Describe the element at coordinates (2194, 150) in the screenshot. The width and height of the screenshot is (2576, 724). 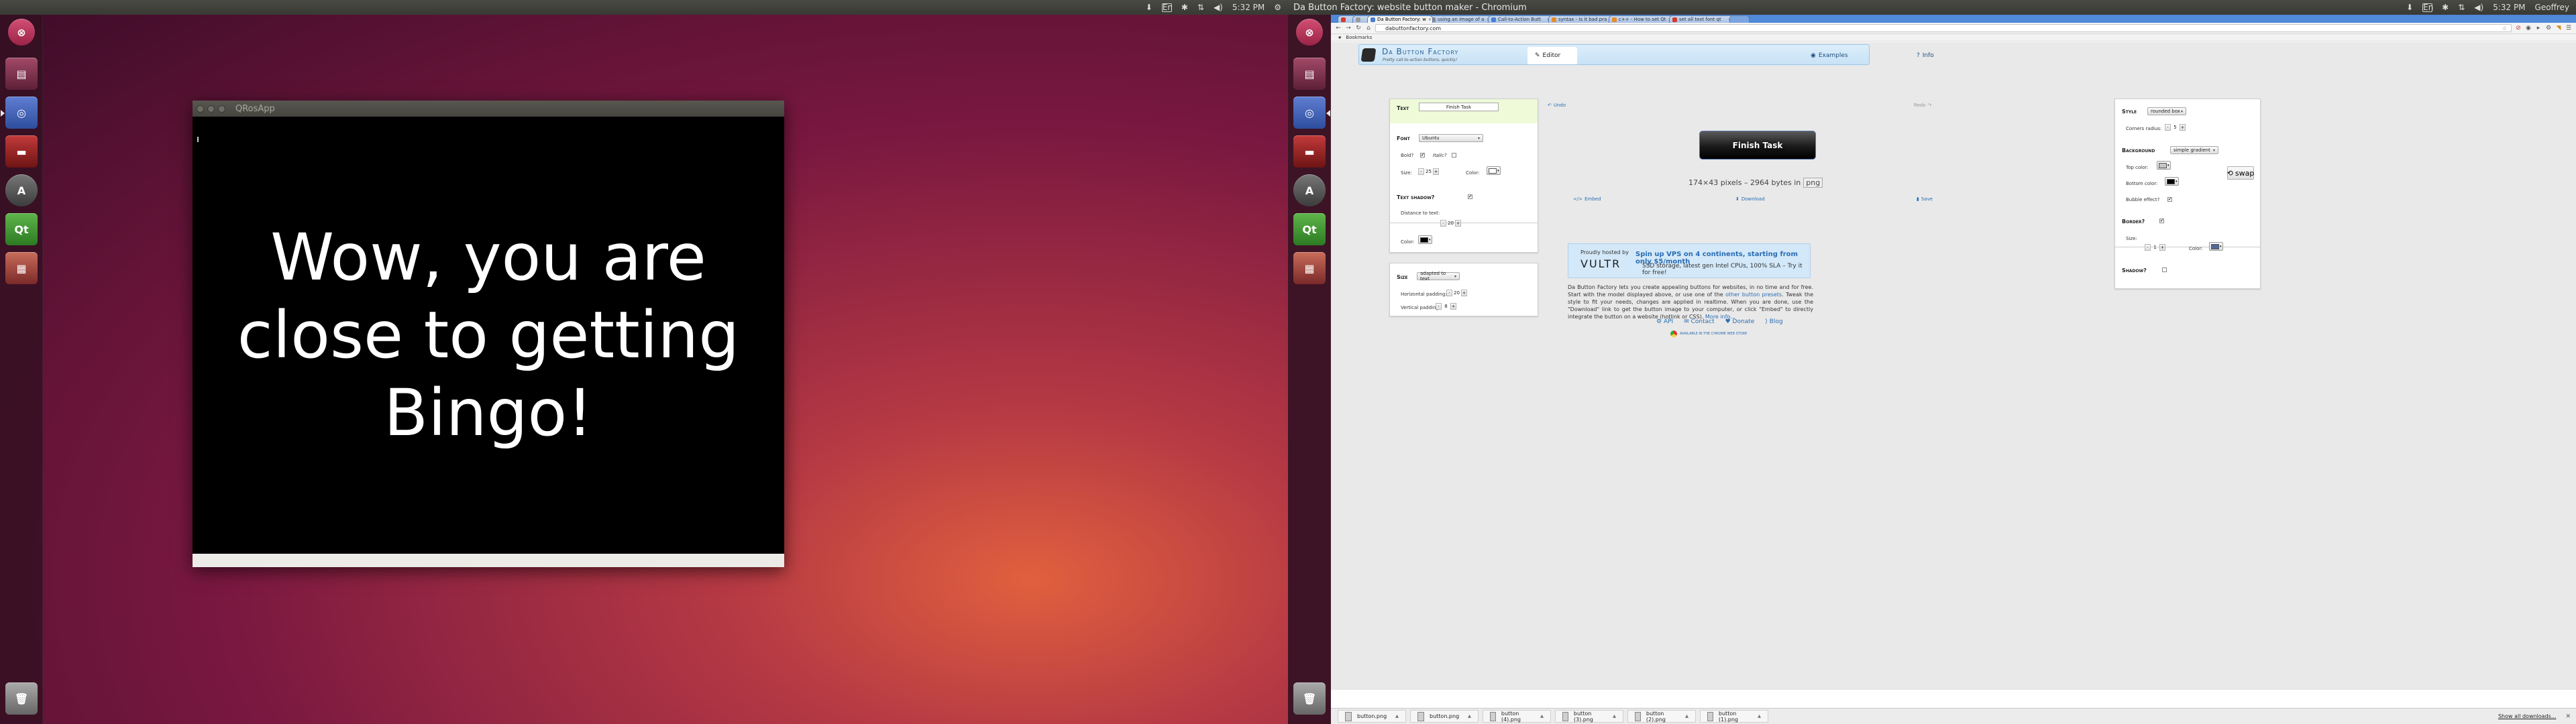
I see `background-select: simple gradient` at that location.